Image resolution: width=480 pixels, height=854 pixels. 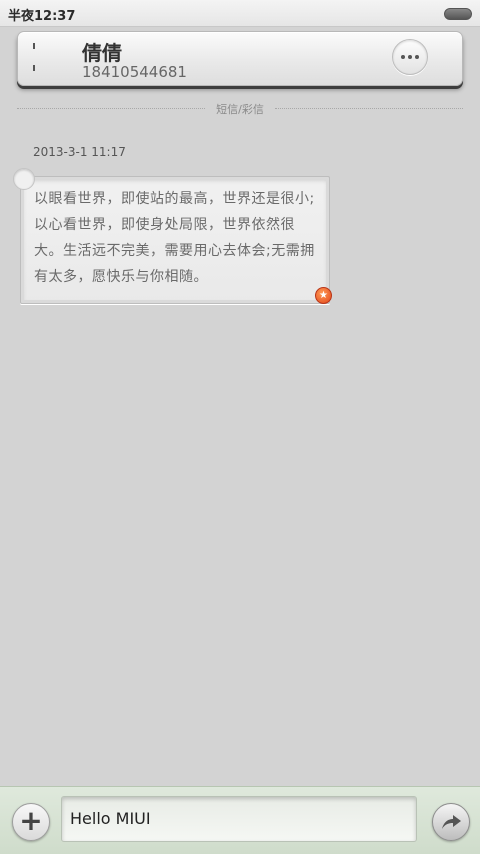 I want to click on more-icon, so click(x=410, y=57).